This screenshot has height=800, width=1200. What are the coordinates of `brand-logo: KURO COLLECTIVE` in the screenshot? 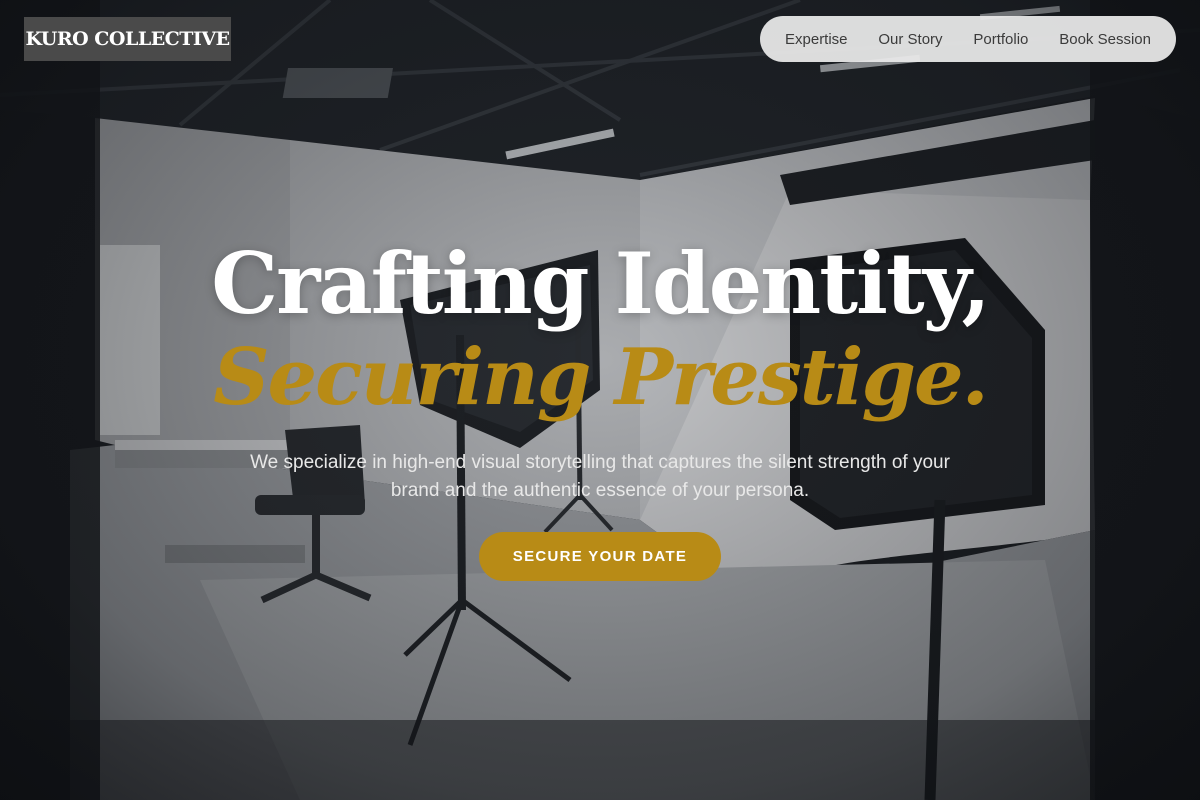 It's located at (127, 39).